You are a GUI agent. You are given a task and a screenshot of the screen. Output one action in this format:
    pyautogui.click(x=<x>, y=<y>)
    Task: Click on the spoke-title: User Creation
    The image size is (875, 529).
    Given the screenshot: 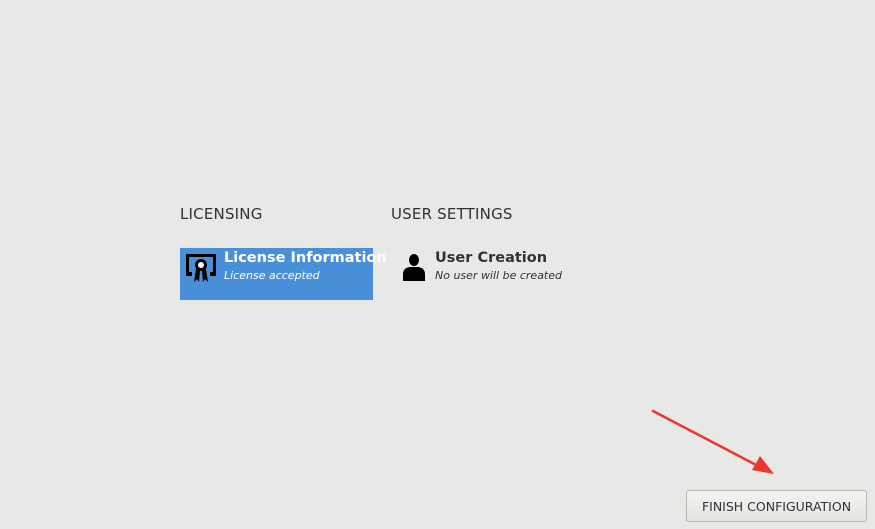 What is the action you would take?
    pyautogui.click(x=491, y=258)
    